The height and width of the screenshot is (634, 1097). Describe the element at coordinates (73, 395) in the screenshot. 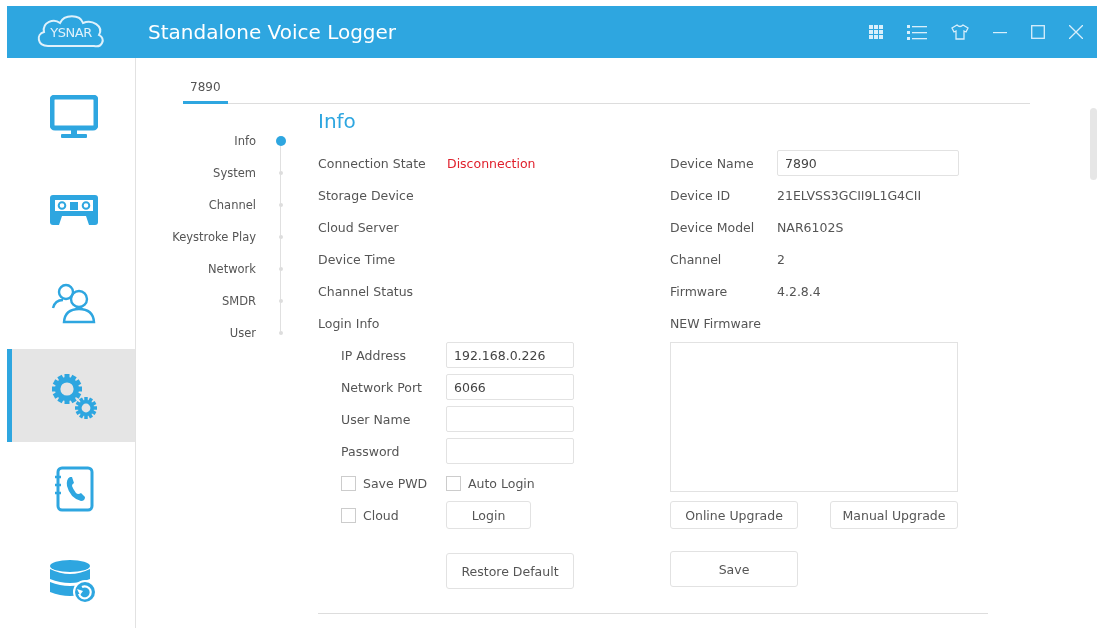

I see `gears-icon` at that location.